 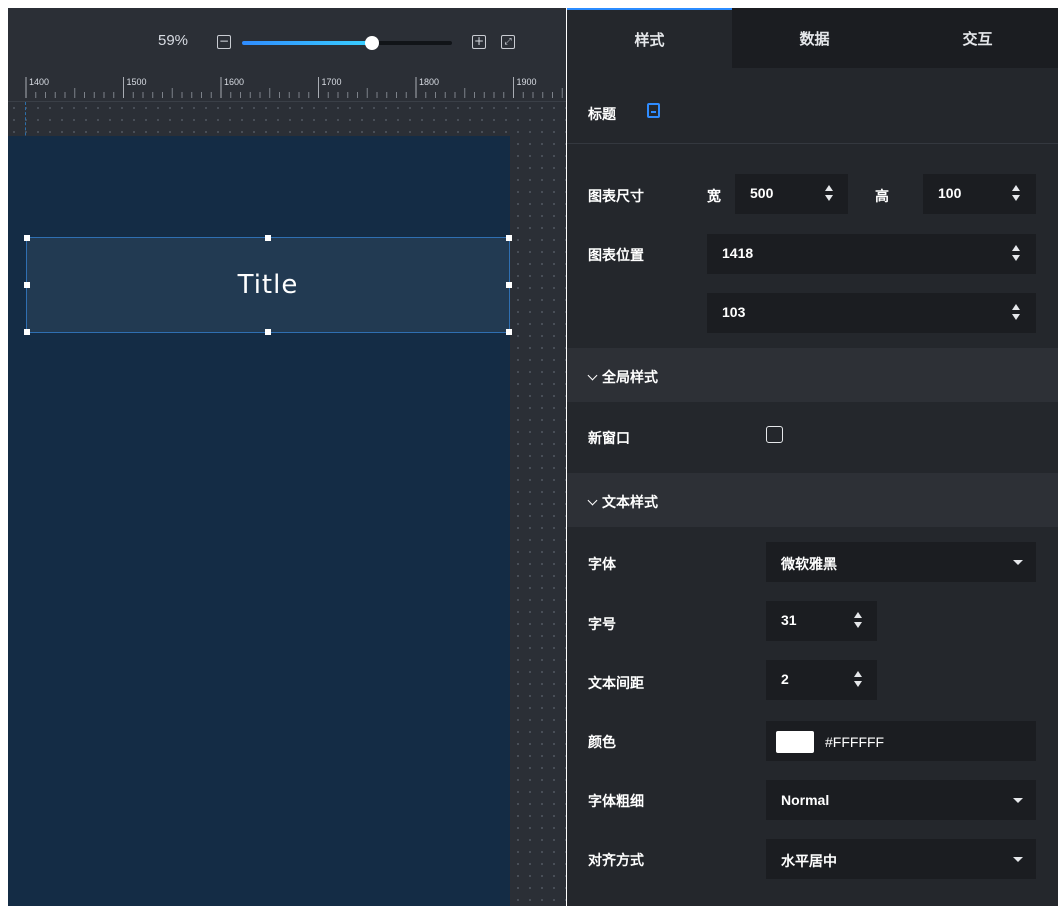 I want to click on horizontal-ruler: 1400 1500 1600 1700 1800 1900, so click(x=287, y=85).